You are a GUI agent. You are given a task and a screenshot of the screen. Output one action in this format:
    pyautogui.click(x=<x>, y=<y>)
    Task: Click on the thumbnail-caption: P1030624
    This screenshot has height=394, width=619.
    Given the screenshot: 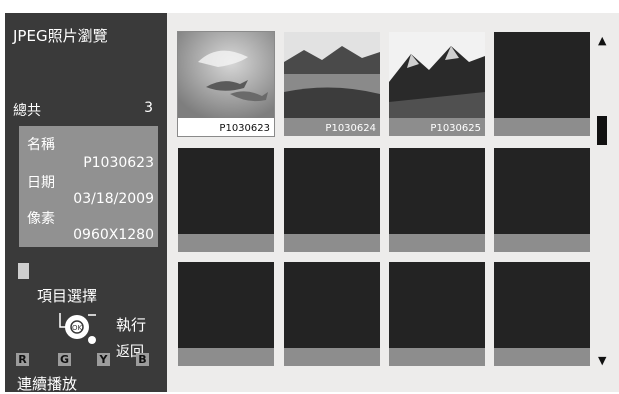 What is the action you would take?
    pyautogui.click(x=350, y=128)
    